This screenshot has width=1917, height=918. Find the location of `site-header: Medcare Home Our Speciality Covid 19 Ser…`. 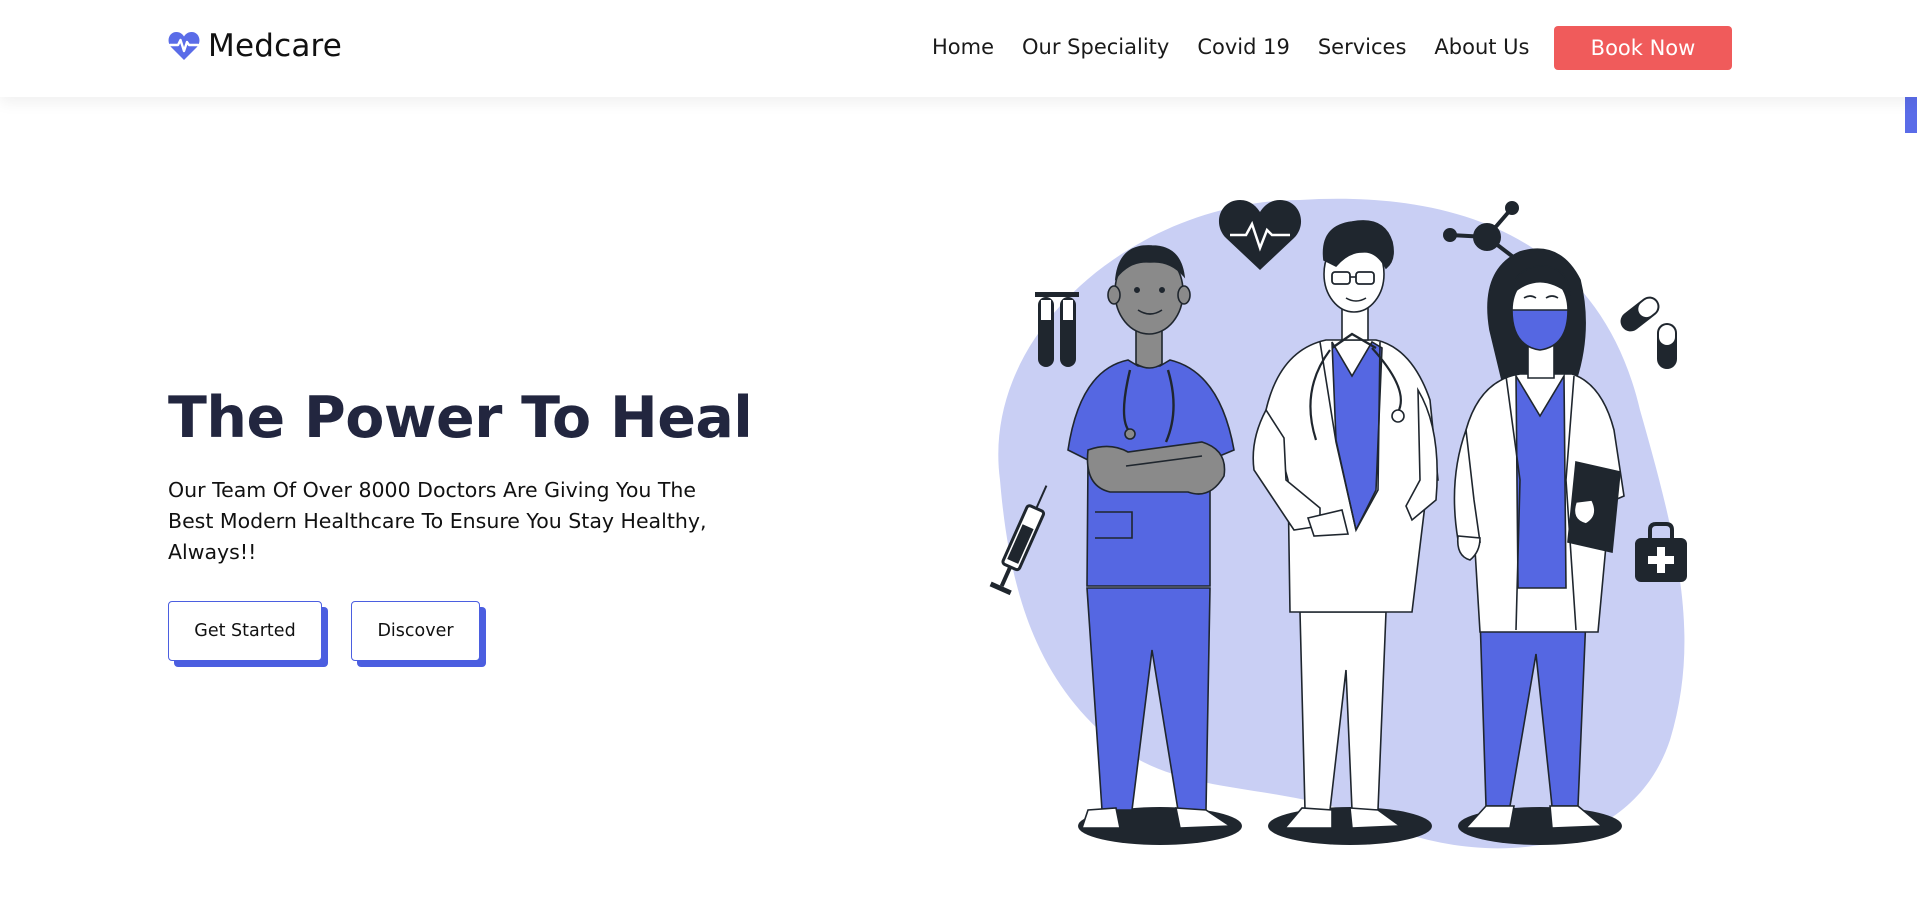

site-header: Medcare Home Our Speciality Covid 19 Ser… is located at coordinates (958, 48).